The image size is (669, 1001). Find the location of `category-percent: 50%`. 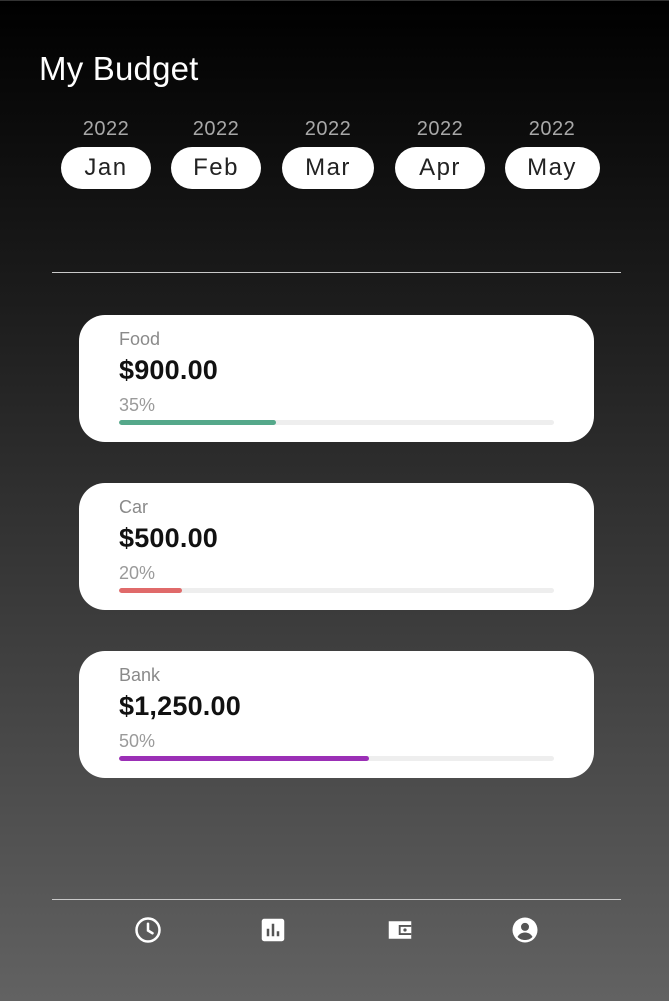

category-percent: 50% is located at coordinates (137, 741).